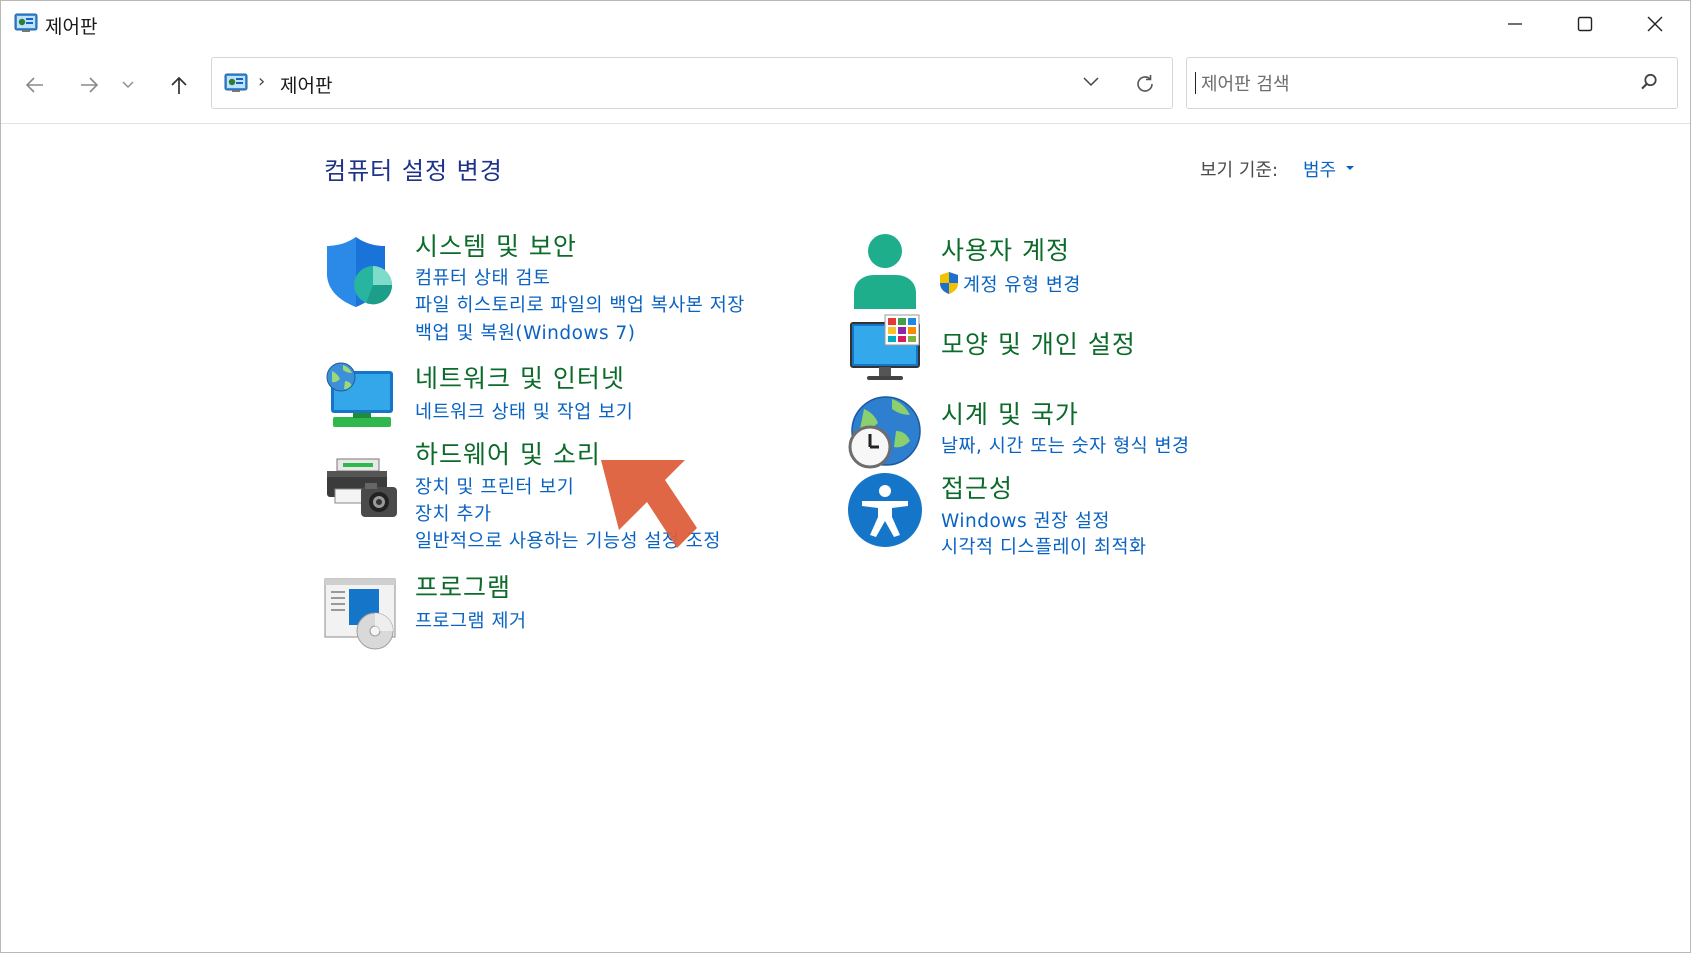 This screenshot has height=953, width=1691. What do you see at coordinates (508, 453) in the screenshot?
I see `category-title: 하드웨어 및 소리` at bounding box center [508, 453].